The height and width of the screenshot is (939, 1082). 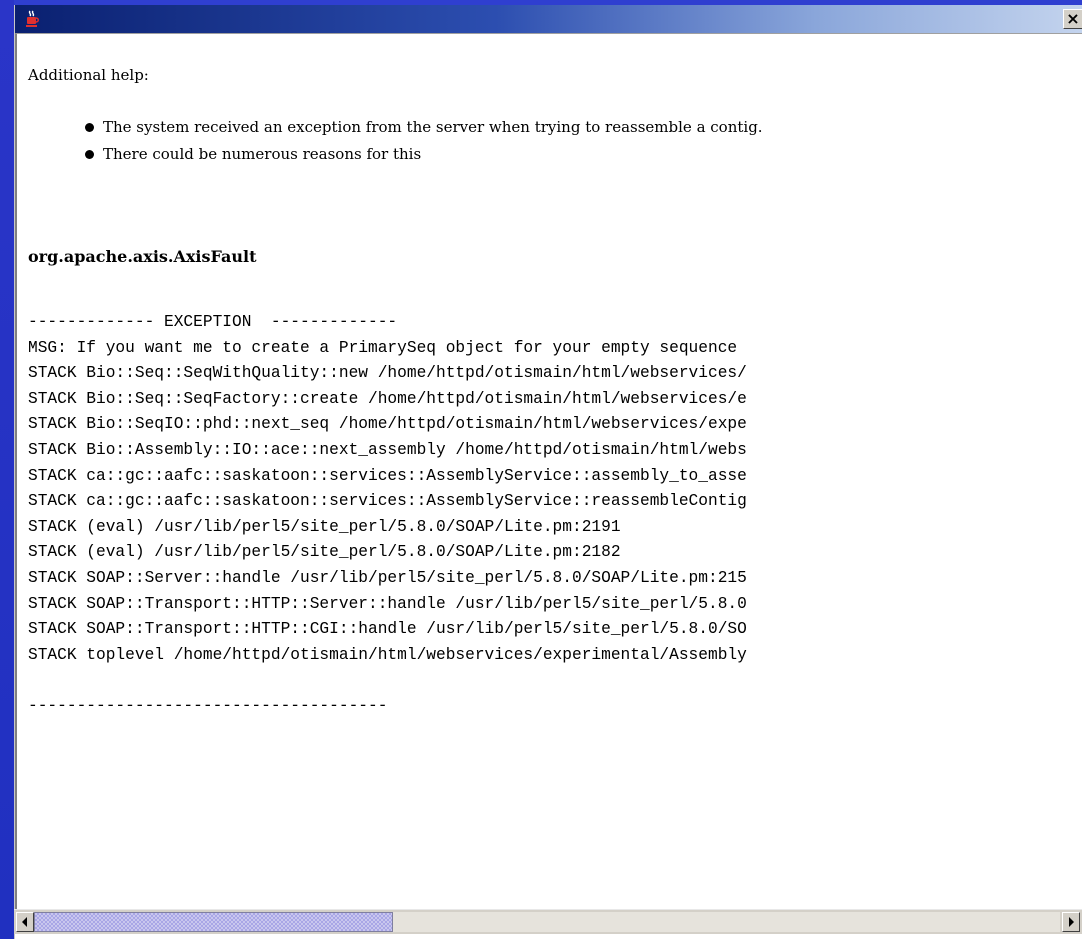 I want to click on scroll-right-button, so click(x=1071, y=922).